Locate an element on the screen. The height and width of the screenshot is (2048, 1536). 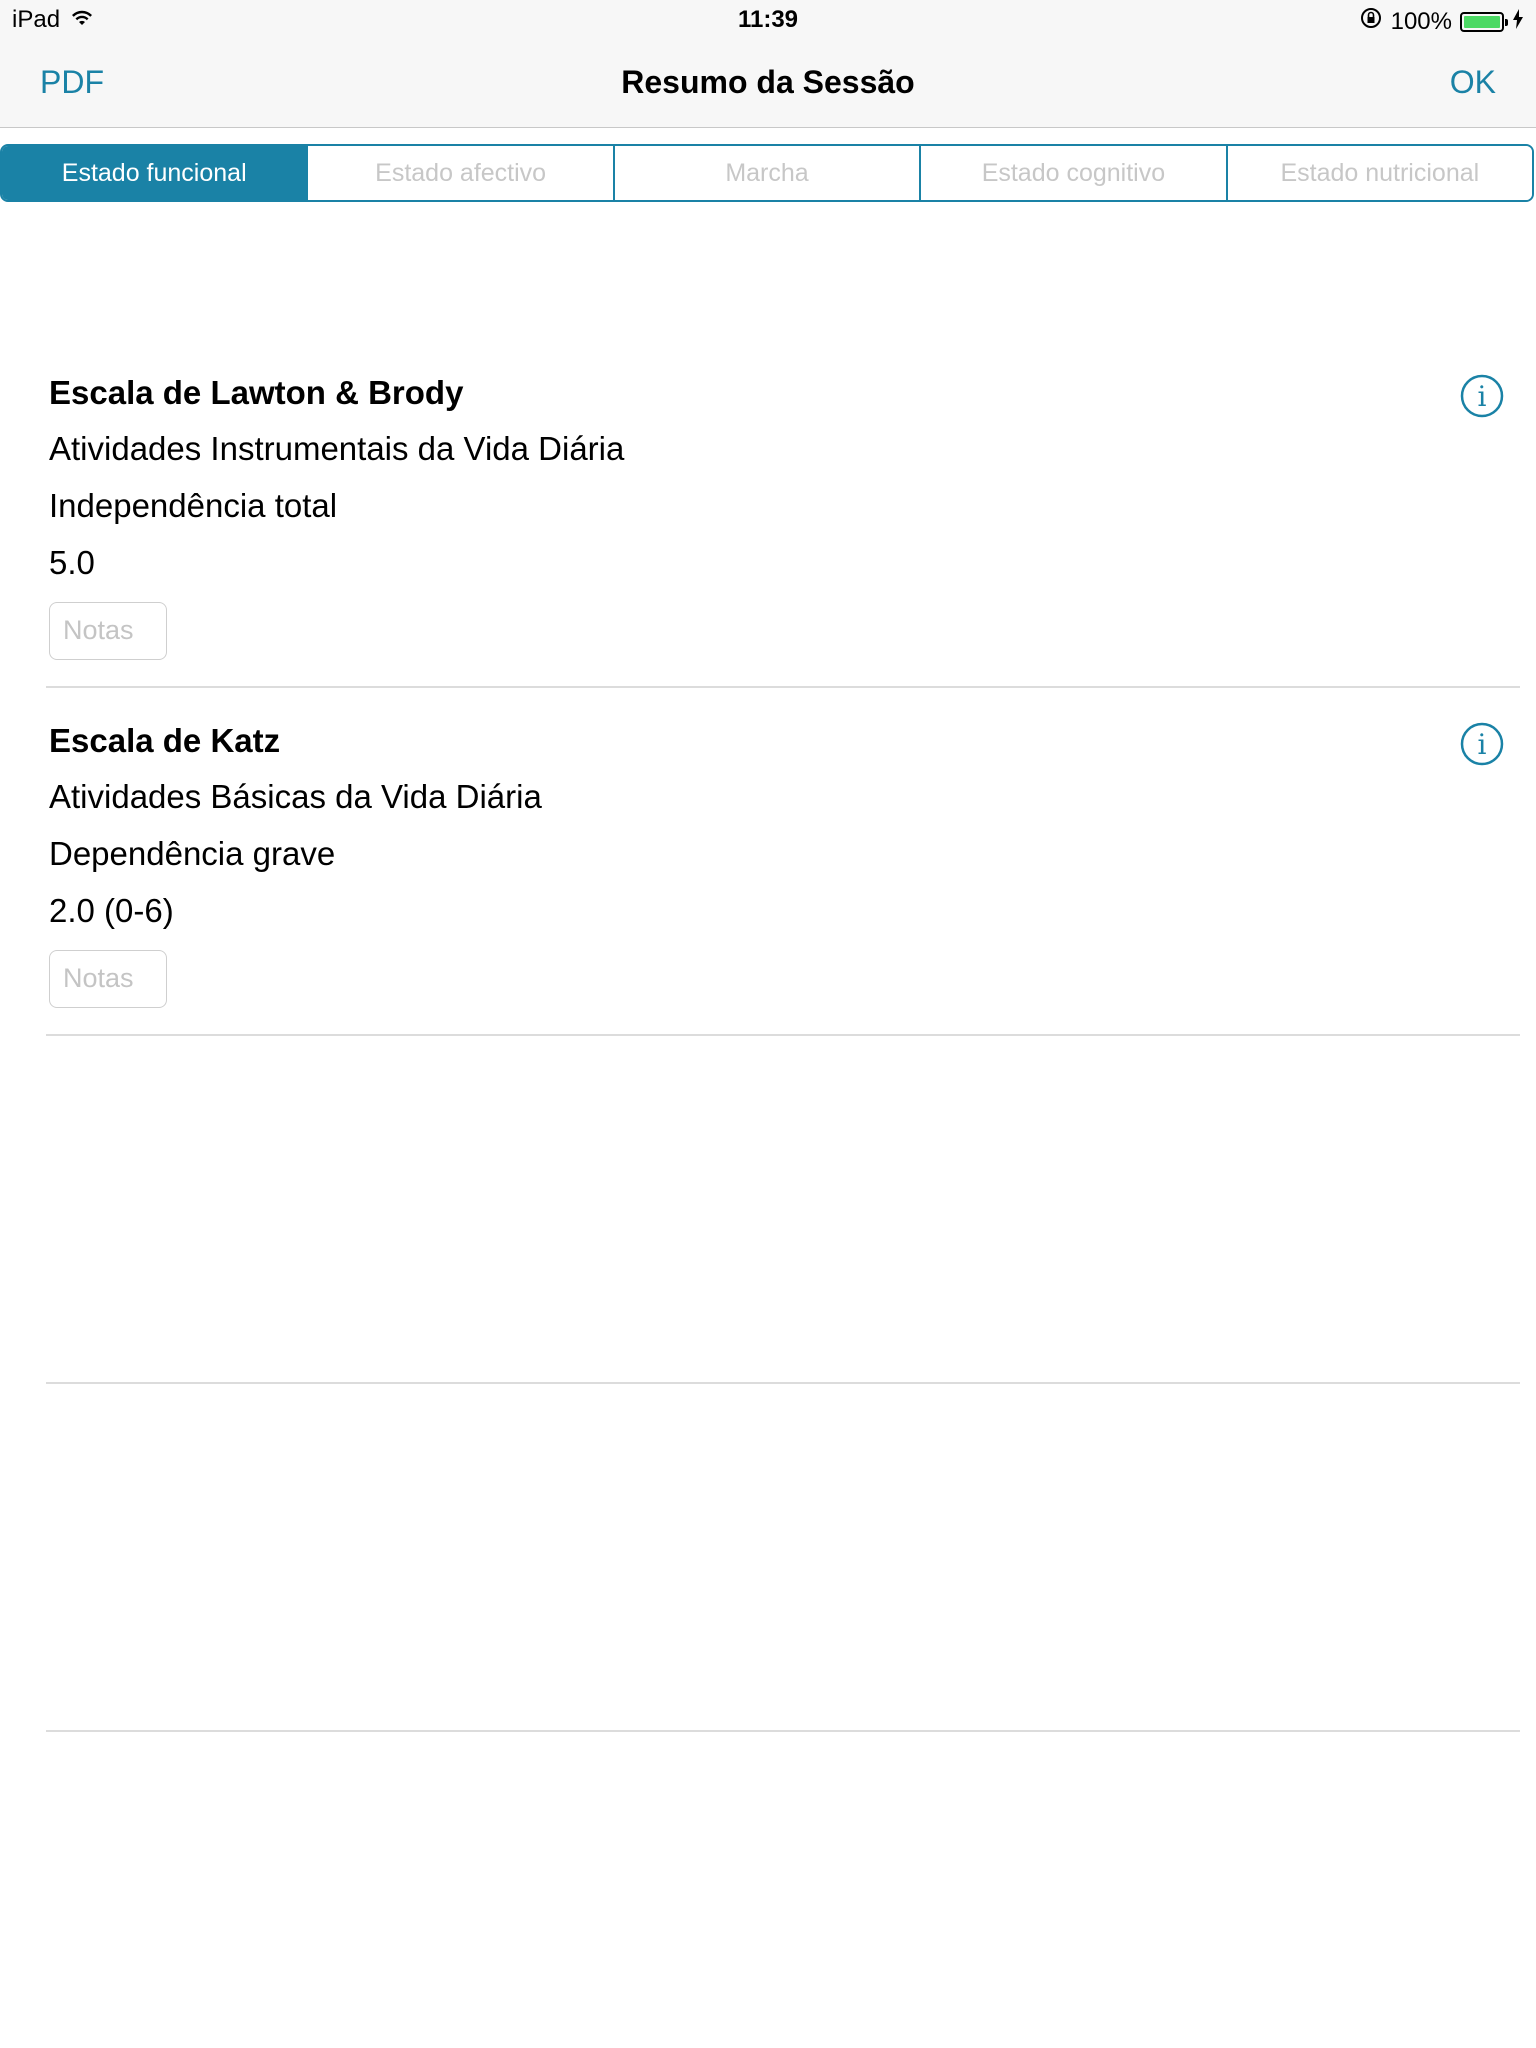
battery-icon is located at coordinates (1484, 21).